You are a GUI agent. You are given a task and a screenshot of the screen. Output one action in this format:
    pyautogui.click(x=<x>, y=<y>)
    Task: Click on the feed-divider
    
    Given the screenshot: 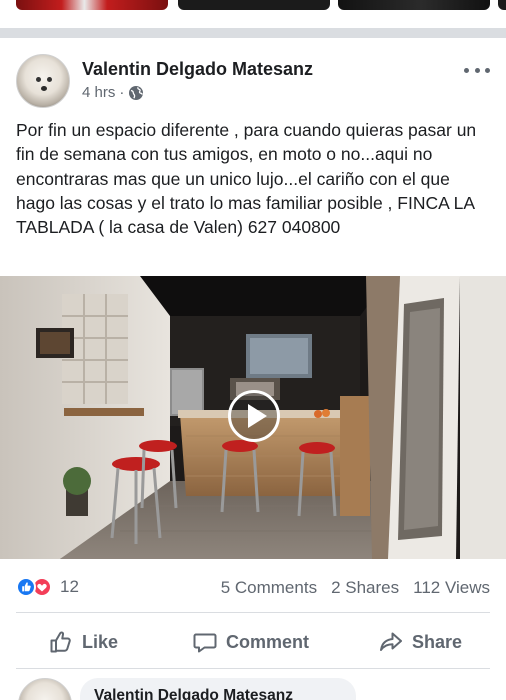 What is the action you would take?
    pyautogui.click(x=253, y=33)
    